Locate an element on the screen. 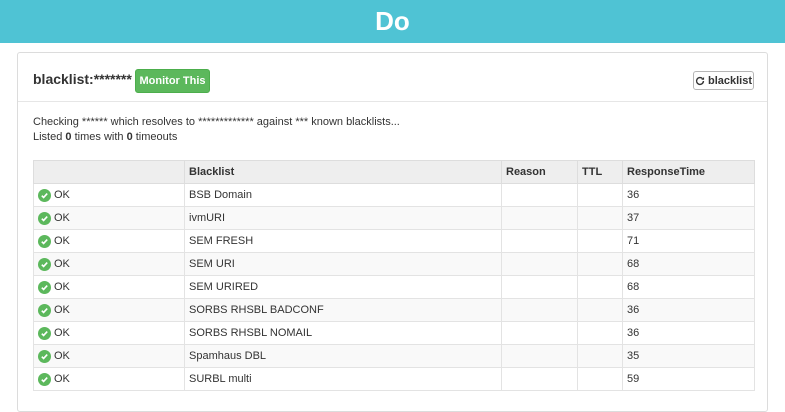 The image size is (785, 412). table-row: OK BSB Domain 36 is located at coordinates (394, 195).